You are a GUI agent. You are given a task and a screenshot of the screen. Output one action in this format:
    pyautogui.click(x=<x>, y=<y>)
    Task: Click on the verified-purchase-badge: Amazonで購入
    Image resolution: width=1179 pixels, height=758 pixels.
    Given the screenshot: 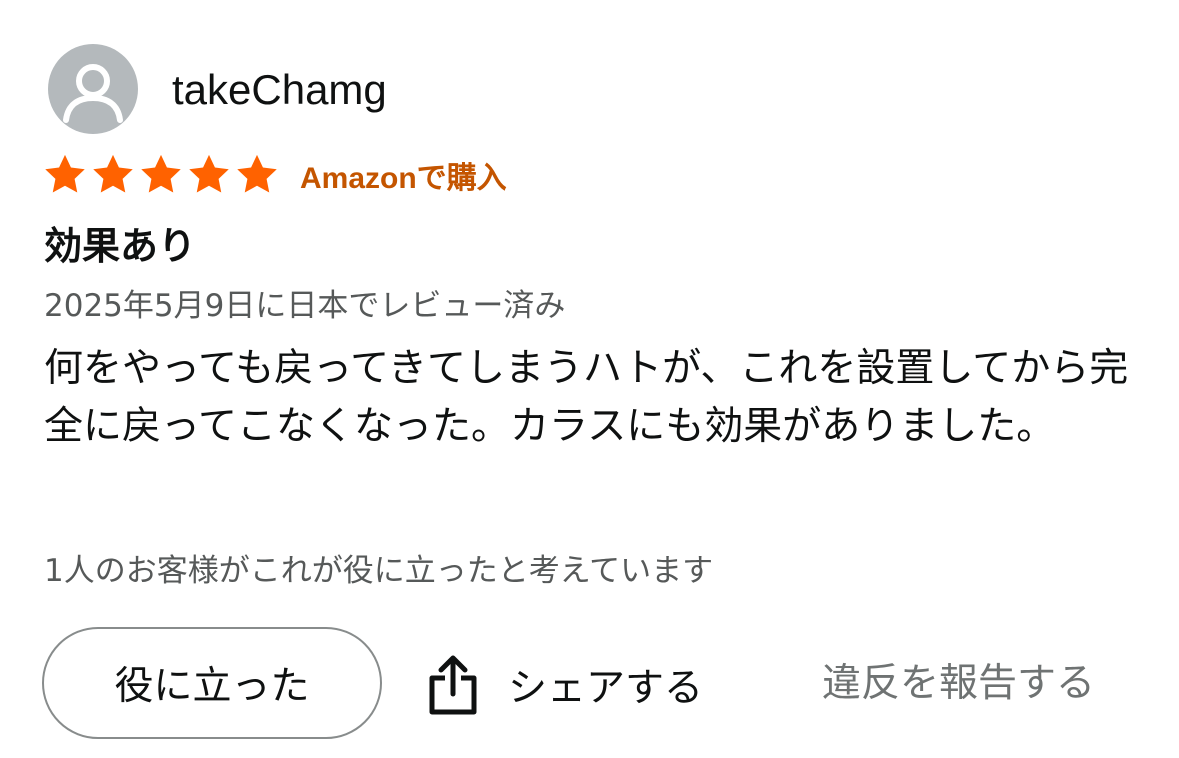 What is the action you would take?
    pyautogui.click(x=403, y=178)
    